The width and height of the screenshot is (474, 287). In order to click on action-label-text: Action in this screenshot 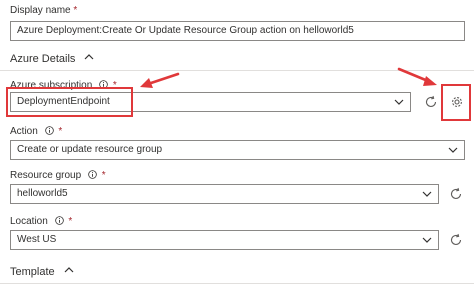, I will do `click(24, 131)`.